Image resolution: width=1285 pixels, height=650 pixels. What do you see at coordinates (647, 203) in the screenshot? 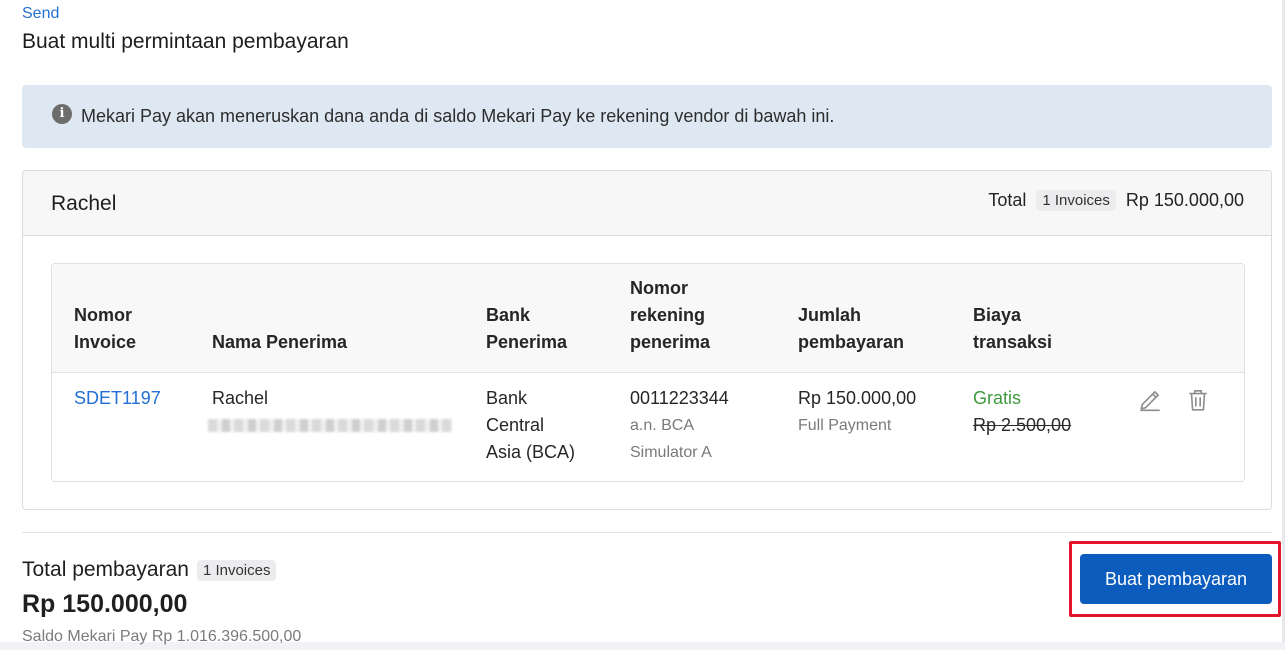
I see `vendor-header: Rachel Total 1 Invoices Rp 150.000,00` at bounding box center [647, 203].